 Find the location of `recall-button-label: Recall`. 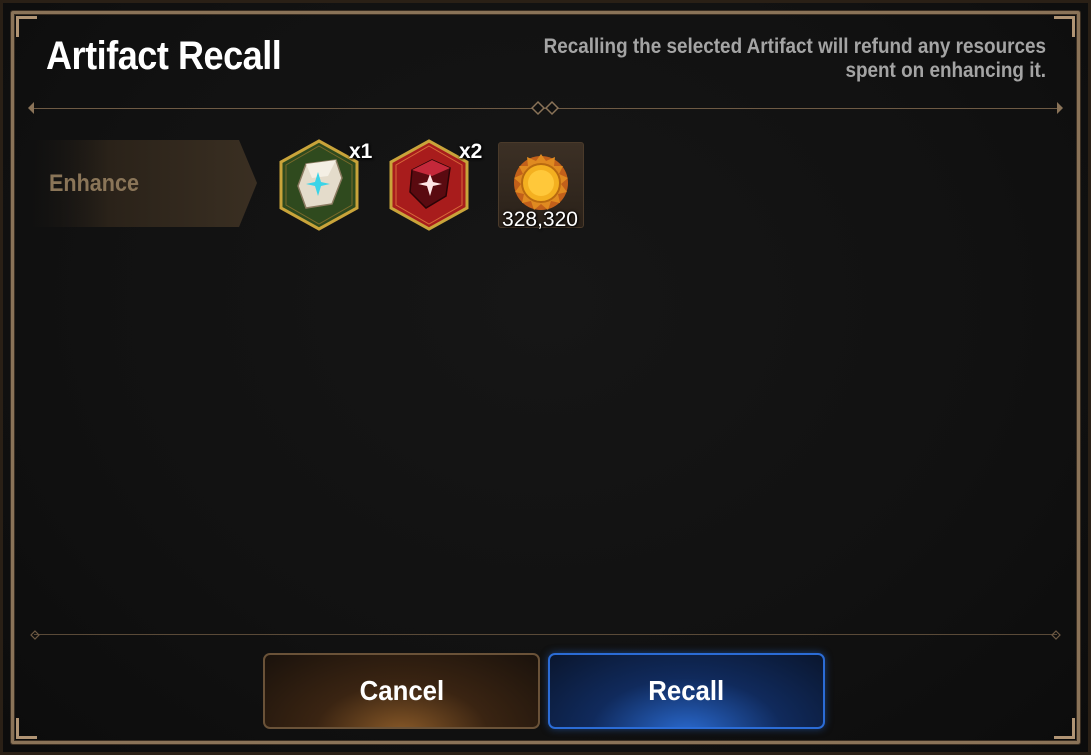

recall-button-label: Recall is located at coordinates (686, 690).